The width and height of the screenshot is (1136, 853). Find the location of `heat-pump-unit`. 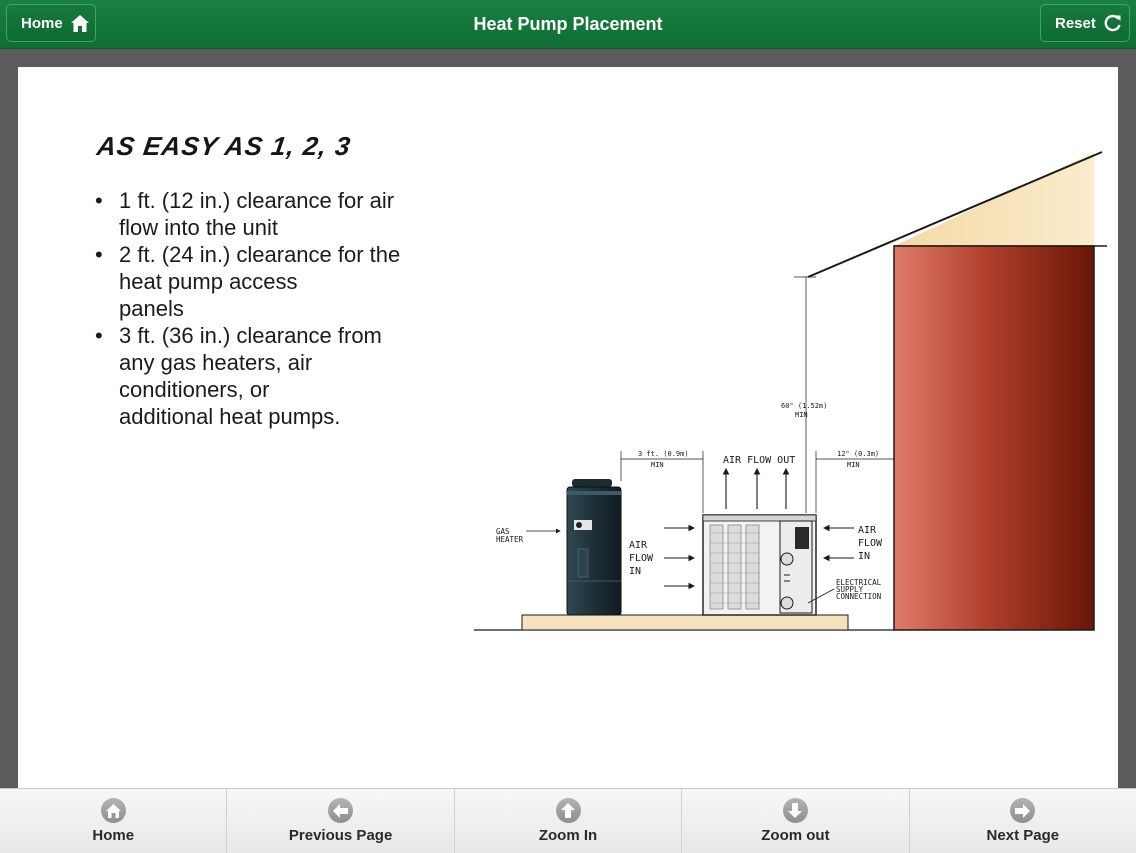

heat-pump-unit is located at coordinates (759, 565).